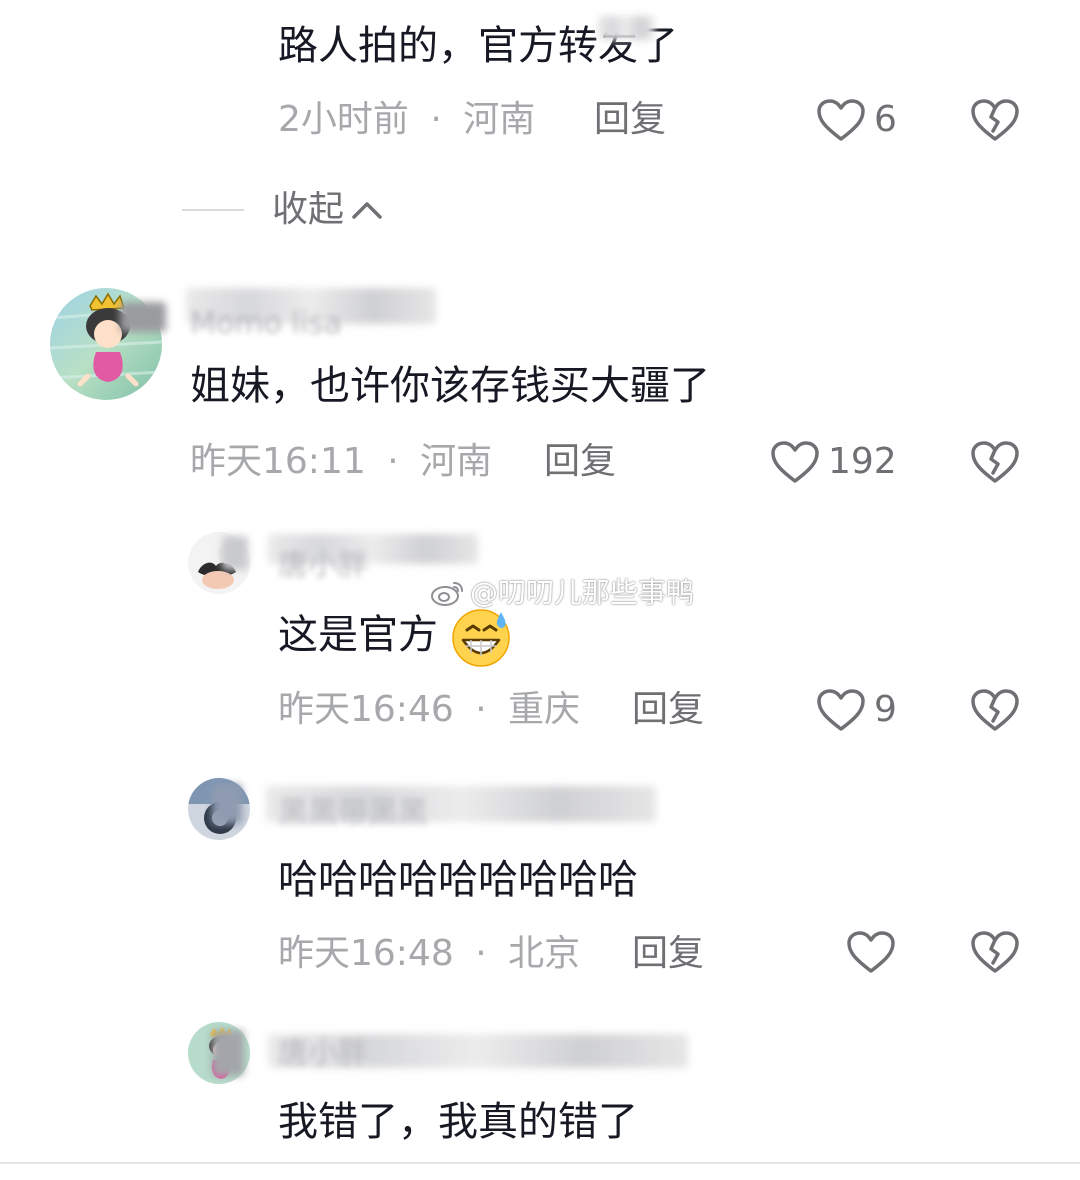 This screenshot has width=1080, height=1180. I want to click on comment-text: 我错了，我真的错了, so click(458, 1122).